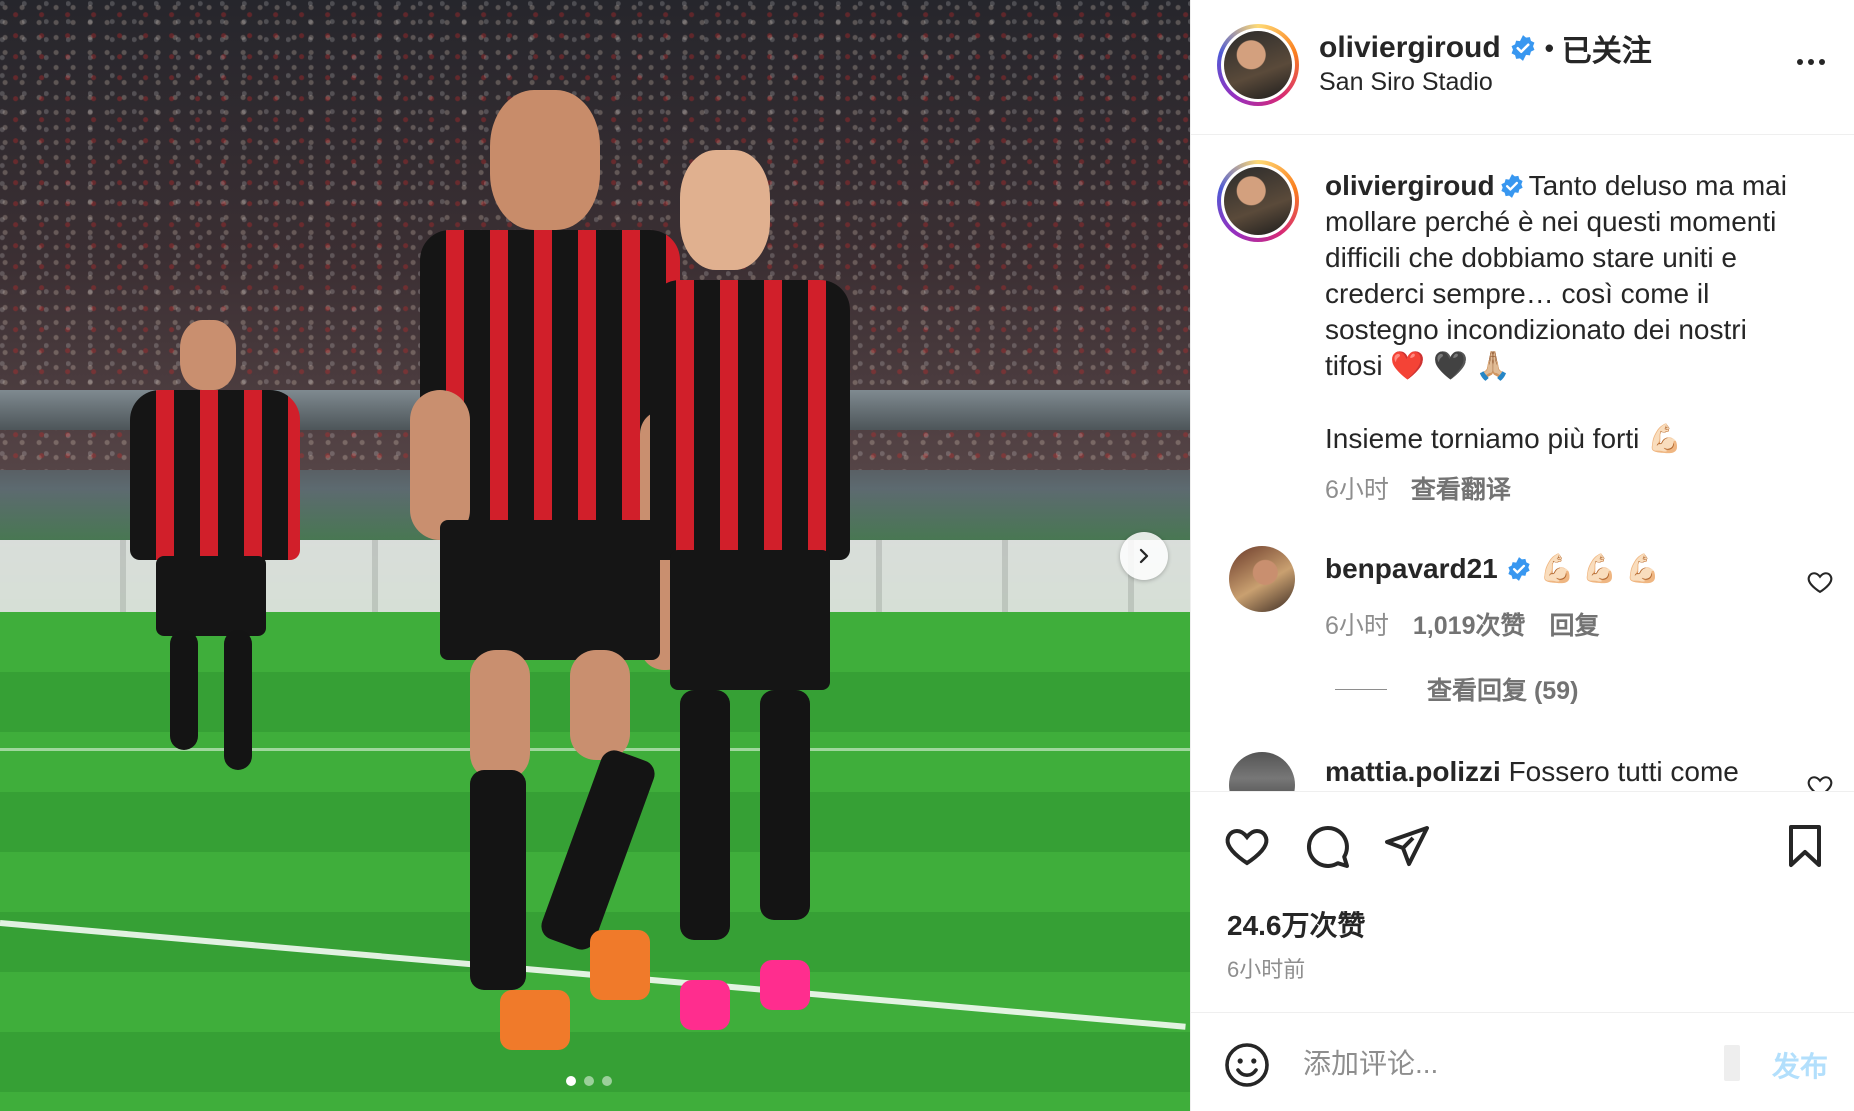  What do you see at coordinates (1574, 624) in the screenshot?
I see `reply-button: 回复` at bounding box center [1574, 624].